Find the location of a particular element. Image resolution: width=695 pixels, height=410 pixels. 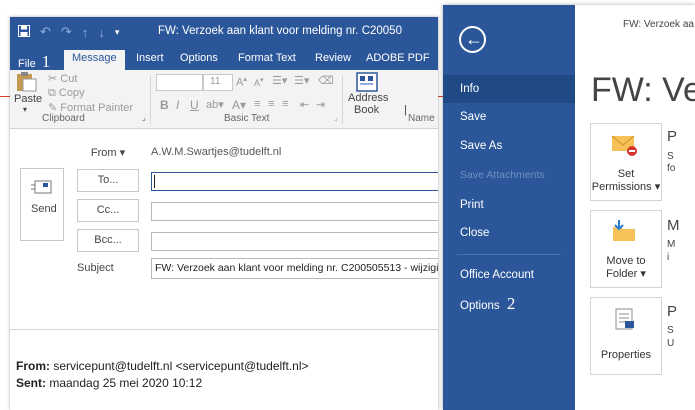

redo-icon: ↷ is located at coordinates (66, 32).